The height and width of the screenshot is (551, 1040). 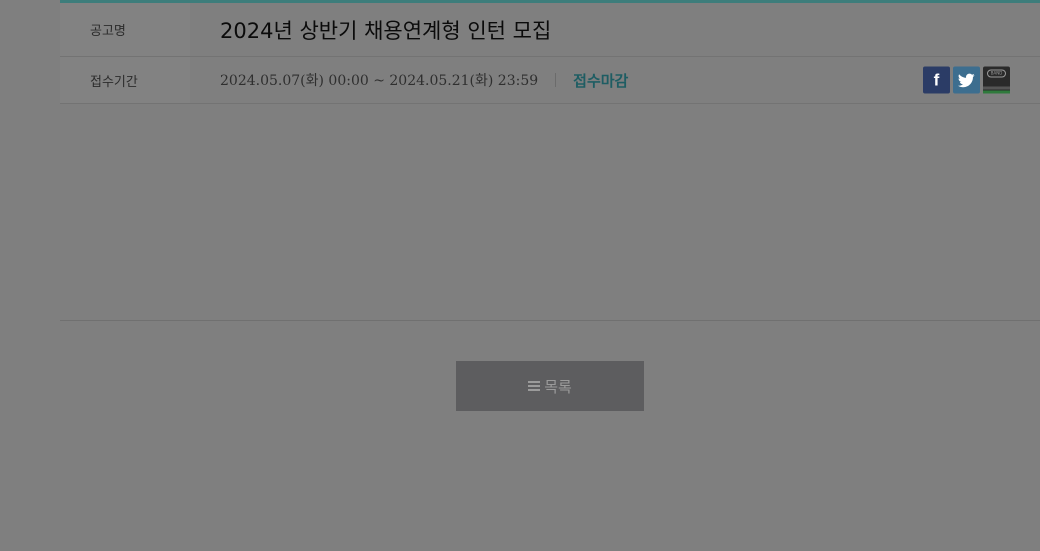 I want to click on twitter-share-button, so click(x=966, y=80).